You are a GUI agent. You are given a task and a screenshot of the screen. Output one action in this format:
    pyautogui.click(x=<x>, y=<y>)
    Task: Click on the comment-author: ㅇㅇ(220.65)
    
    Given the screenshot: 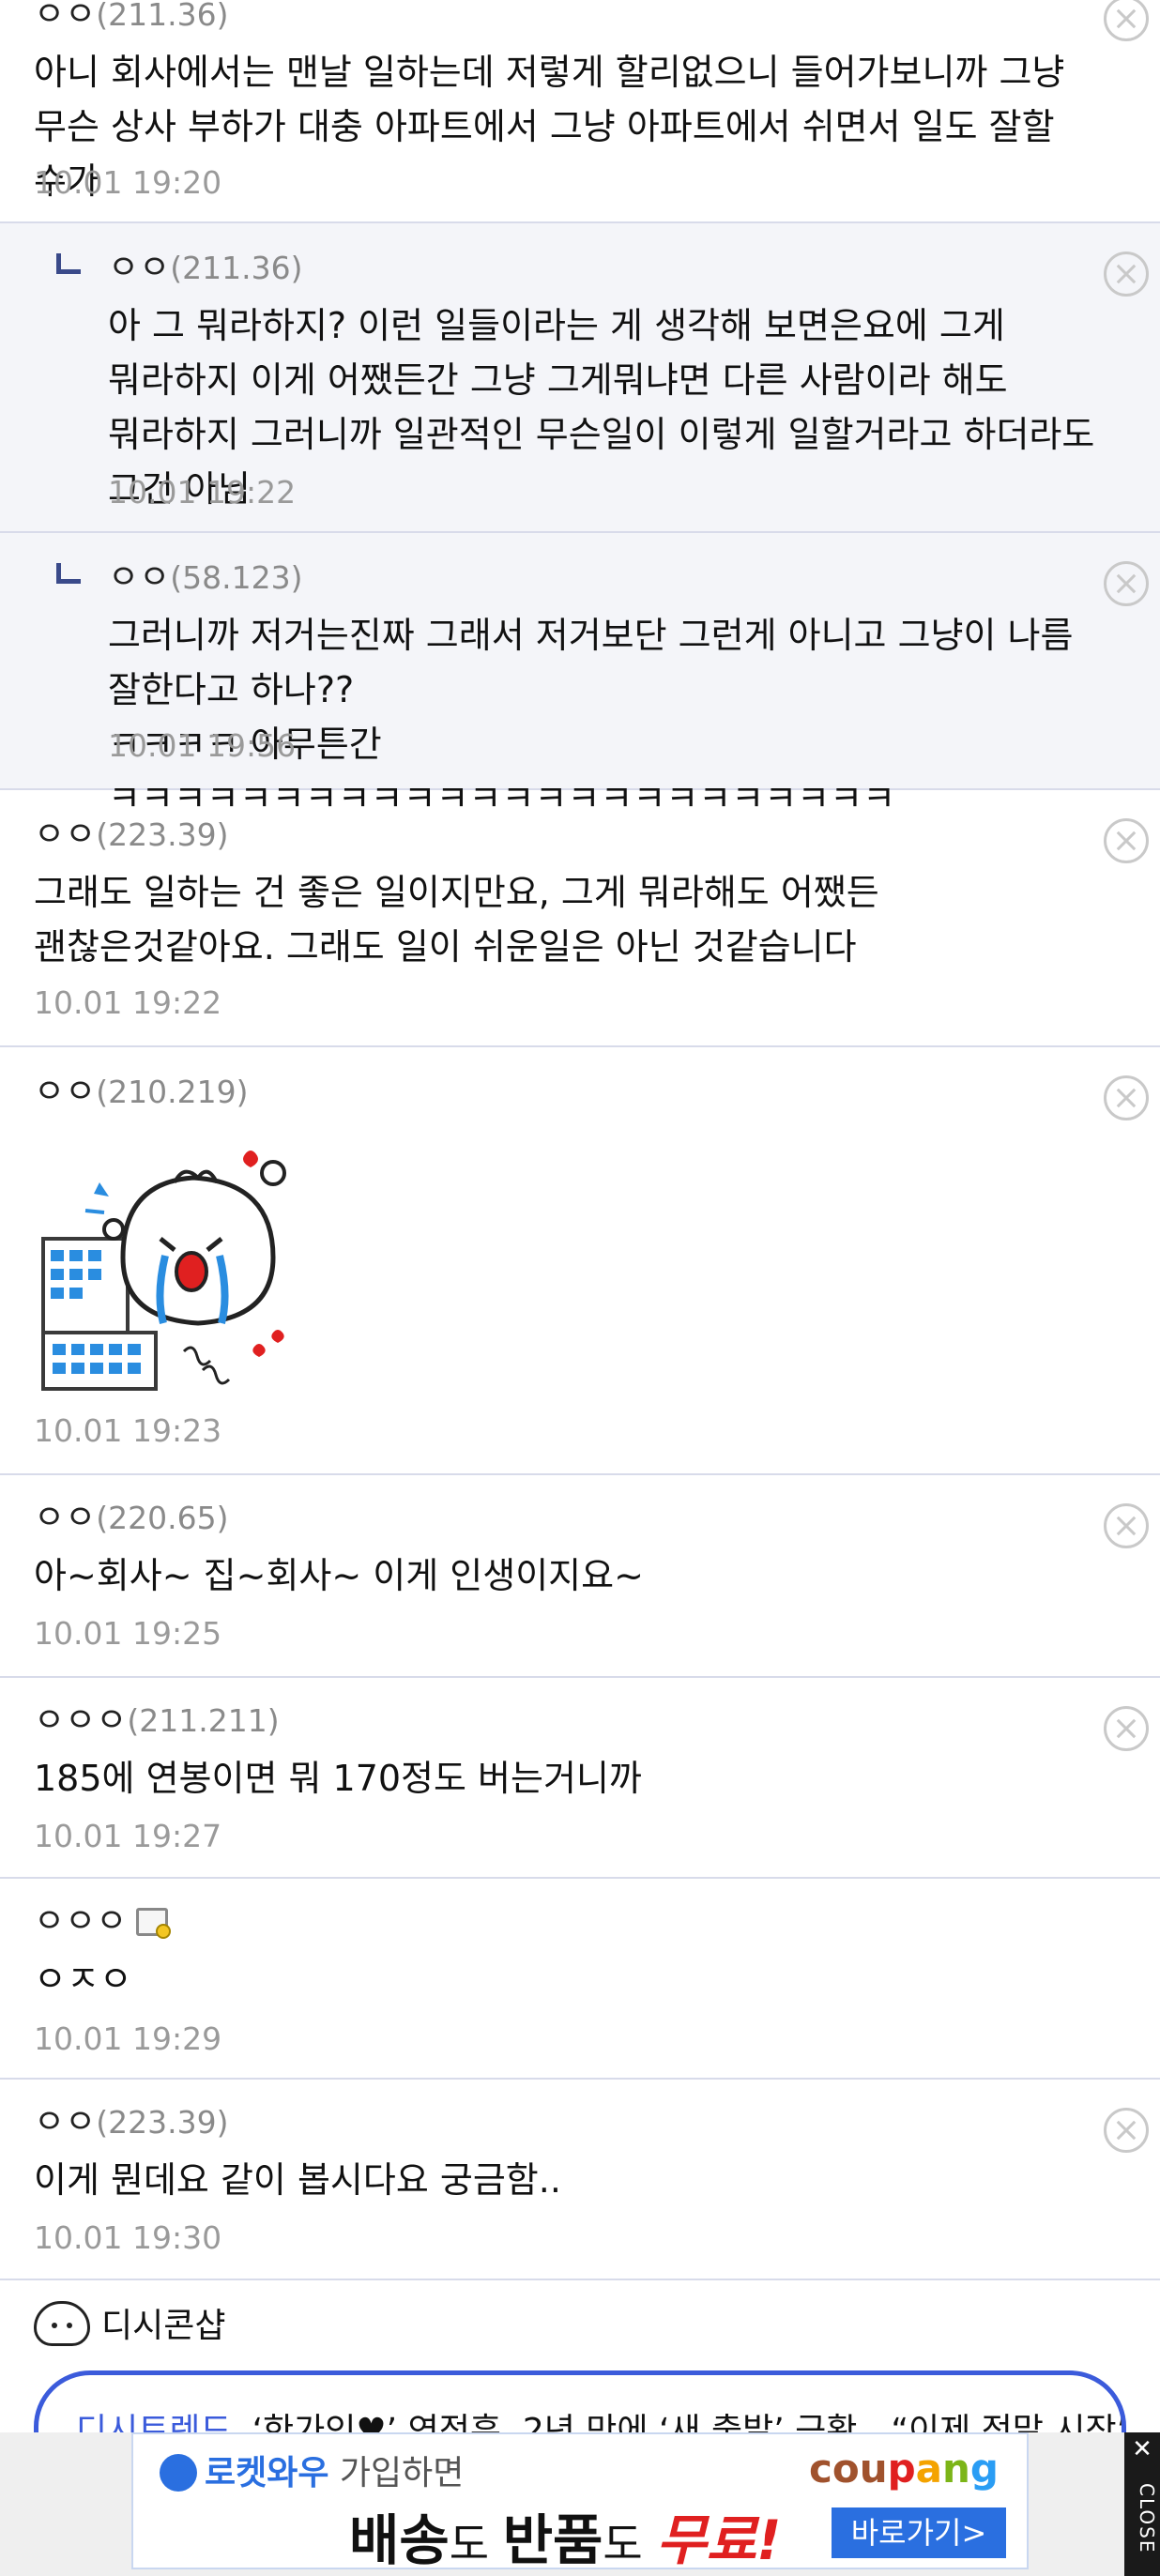 What is the action you would take?
    pyautogui.click(x=131, y=1518)
    